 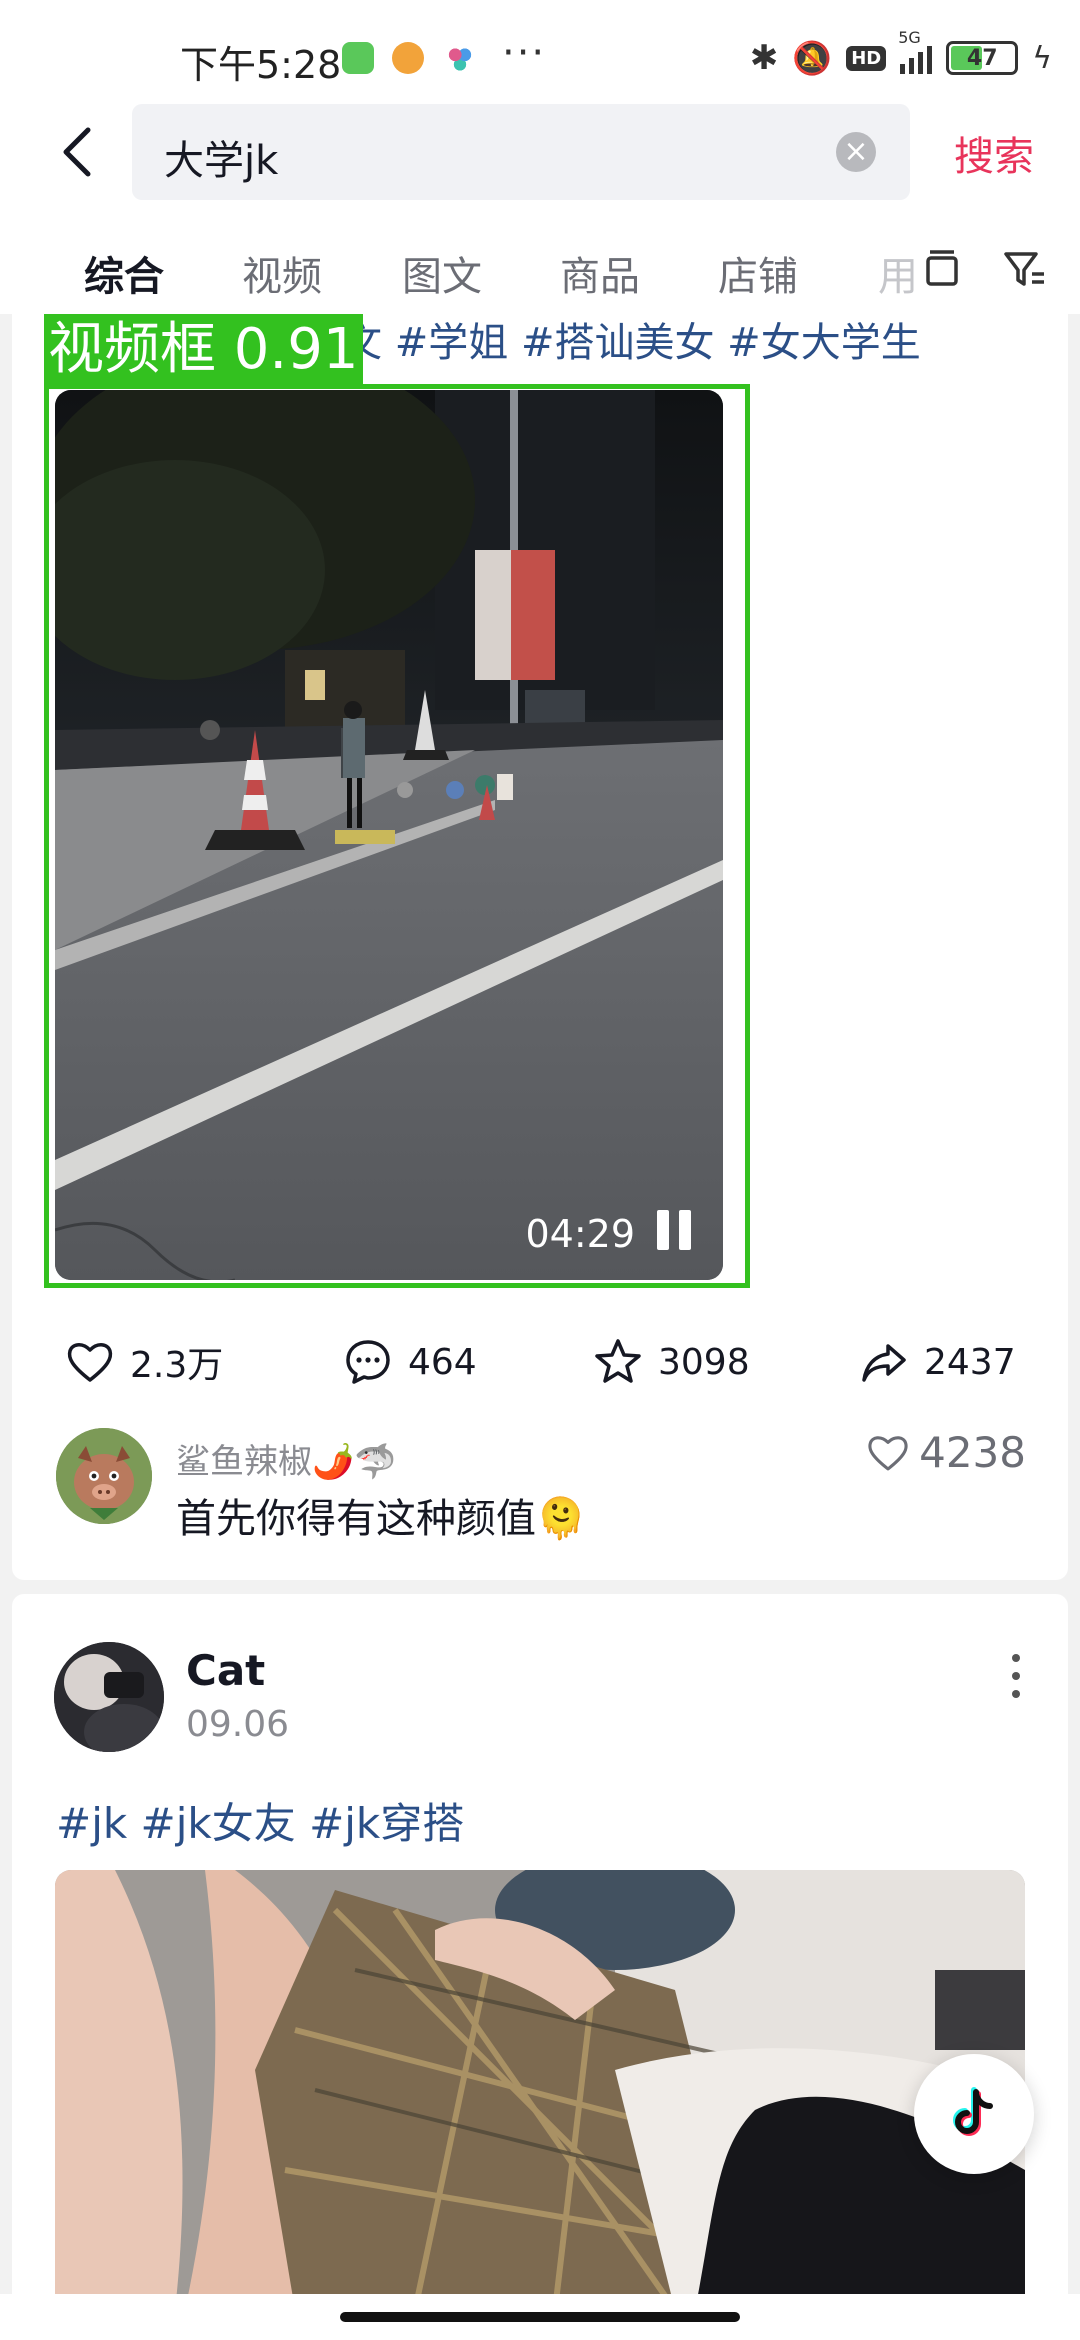 I want to click on top-comment: 鲨鱼辣椒🌶️🦈 首先你得有这种颜值🫠 4238, so click(x=540, y=1487).